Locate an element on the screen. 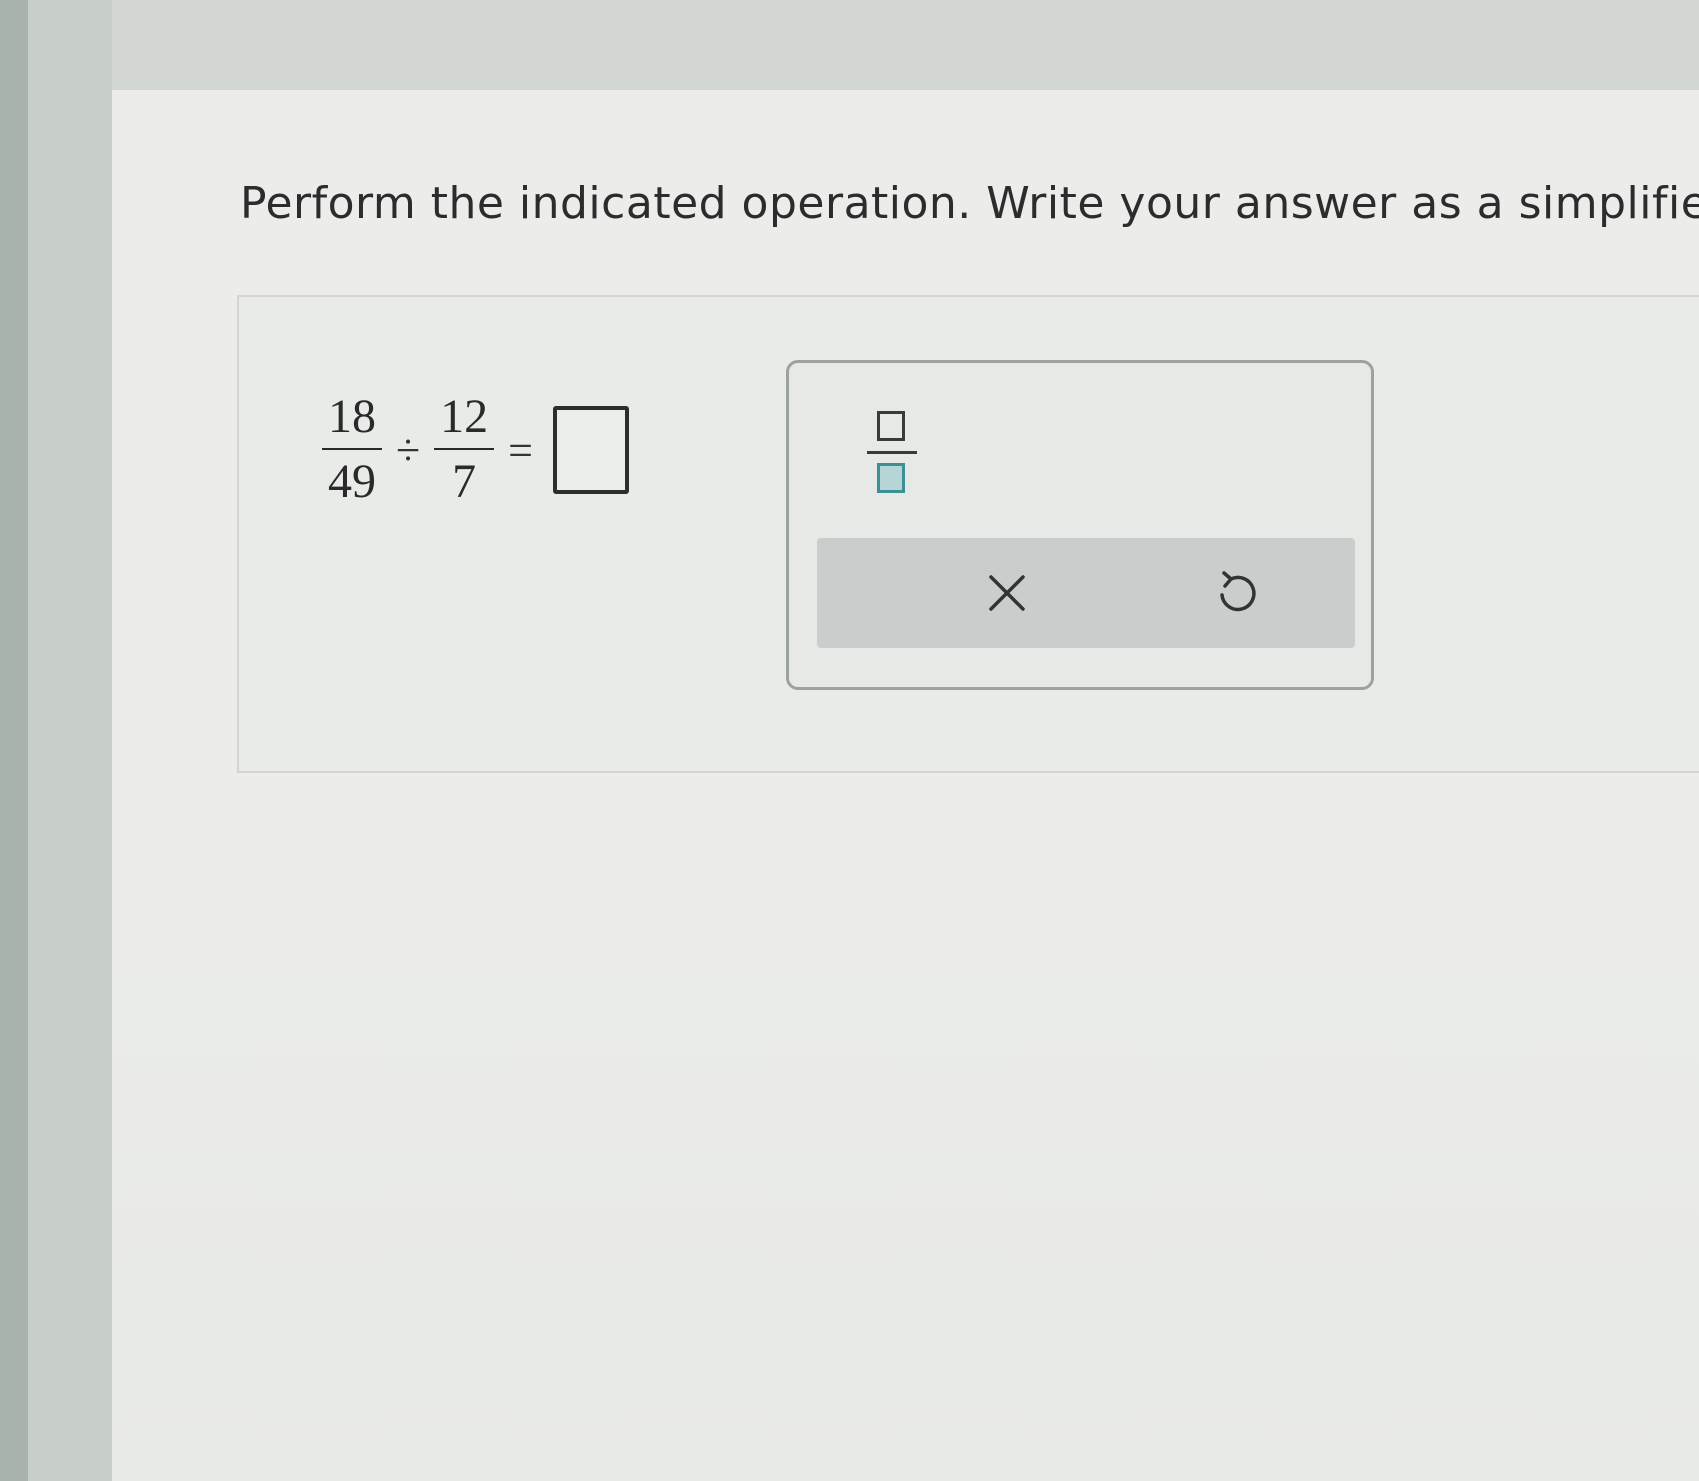  fraction-1-denominator: 49 is located at coordinates (352, 481).